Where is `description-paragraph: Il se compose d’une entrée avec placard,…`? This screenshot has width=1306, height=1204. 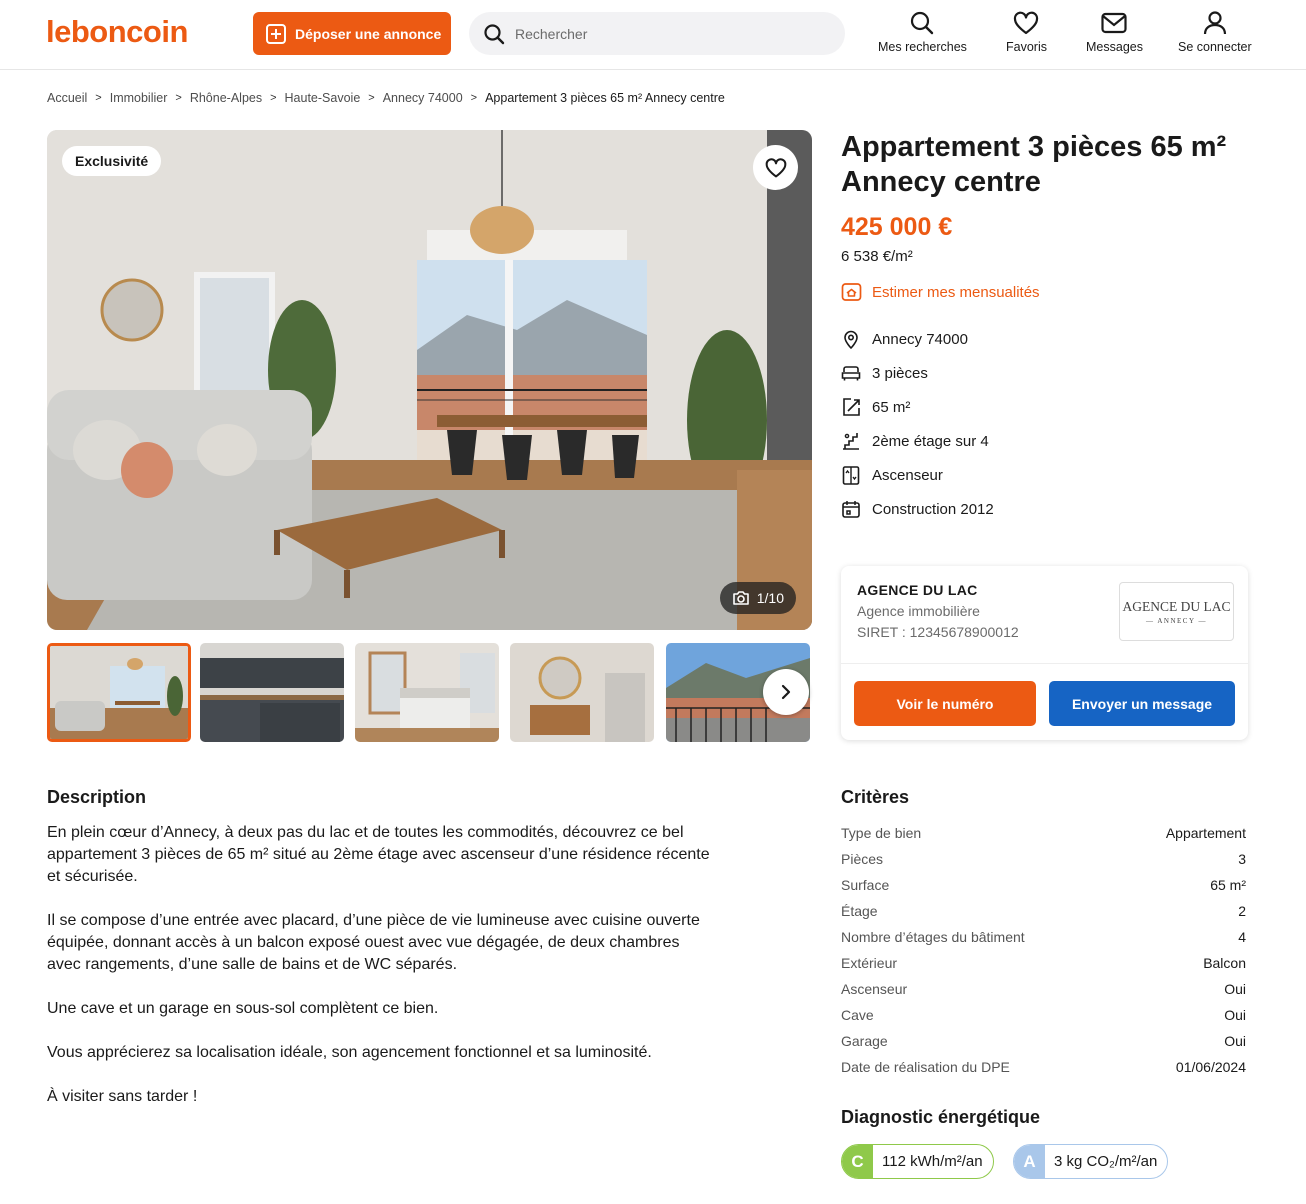
description-paragraph: Il se compose d’une entrée avec placard,… is located at coordinates (373, 942).